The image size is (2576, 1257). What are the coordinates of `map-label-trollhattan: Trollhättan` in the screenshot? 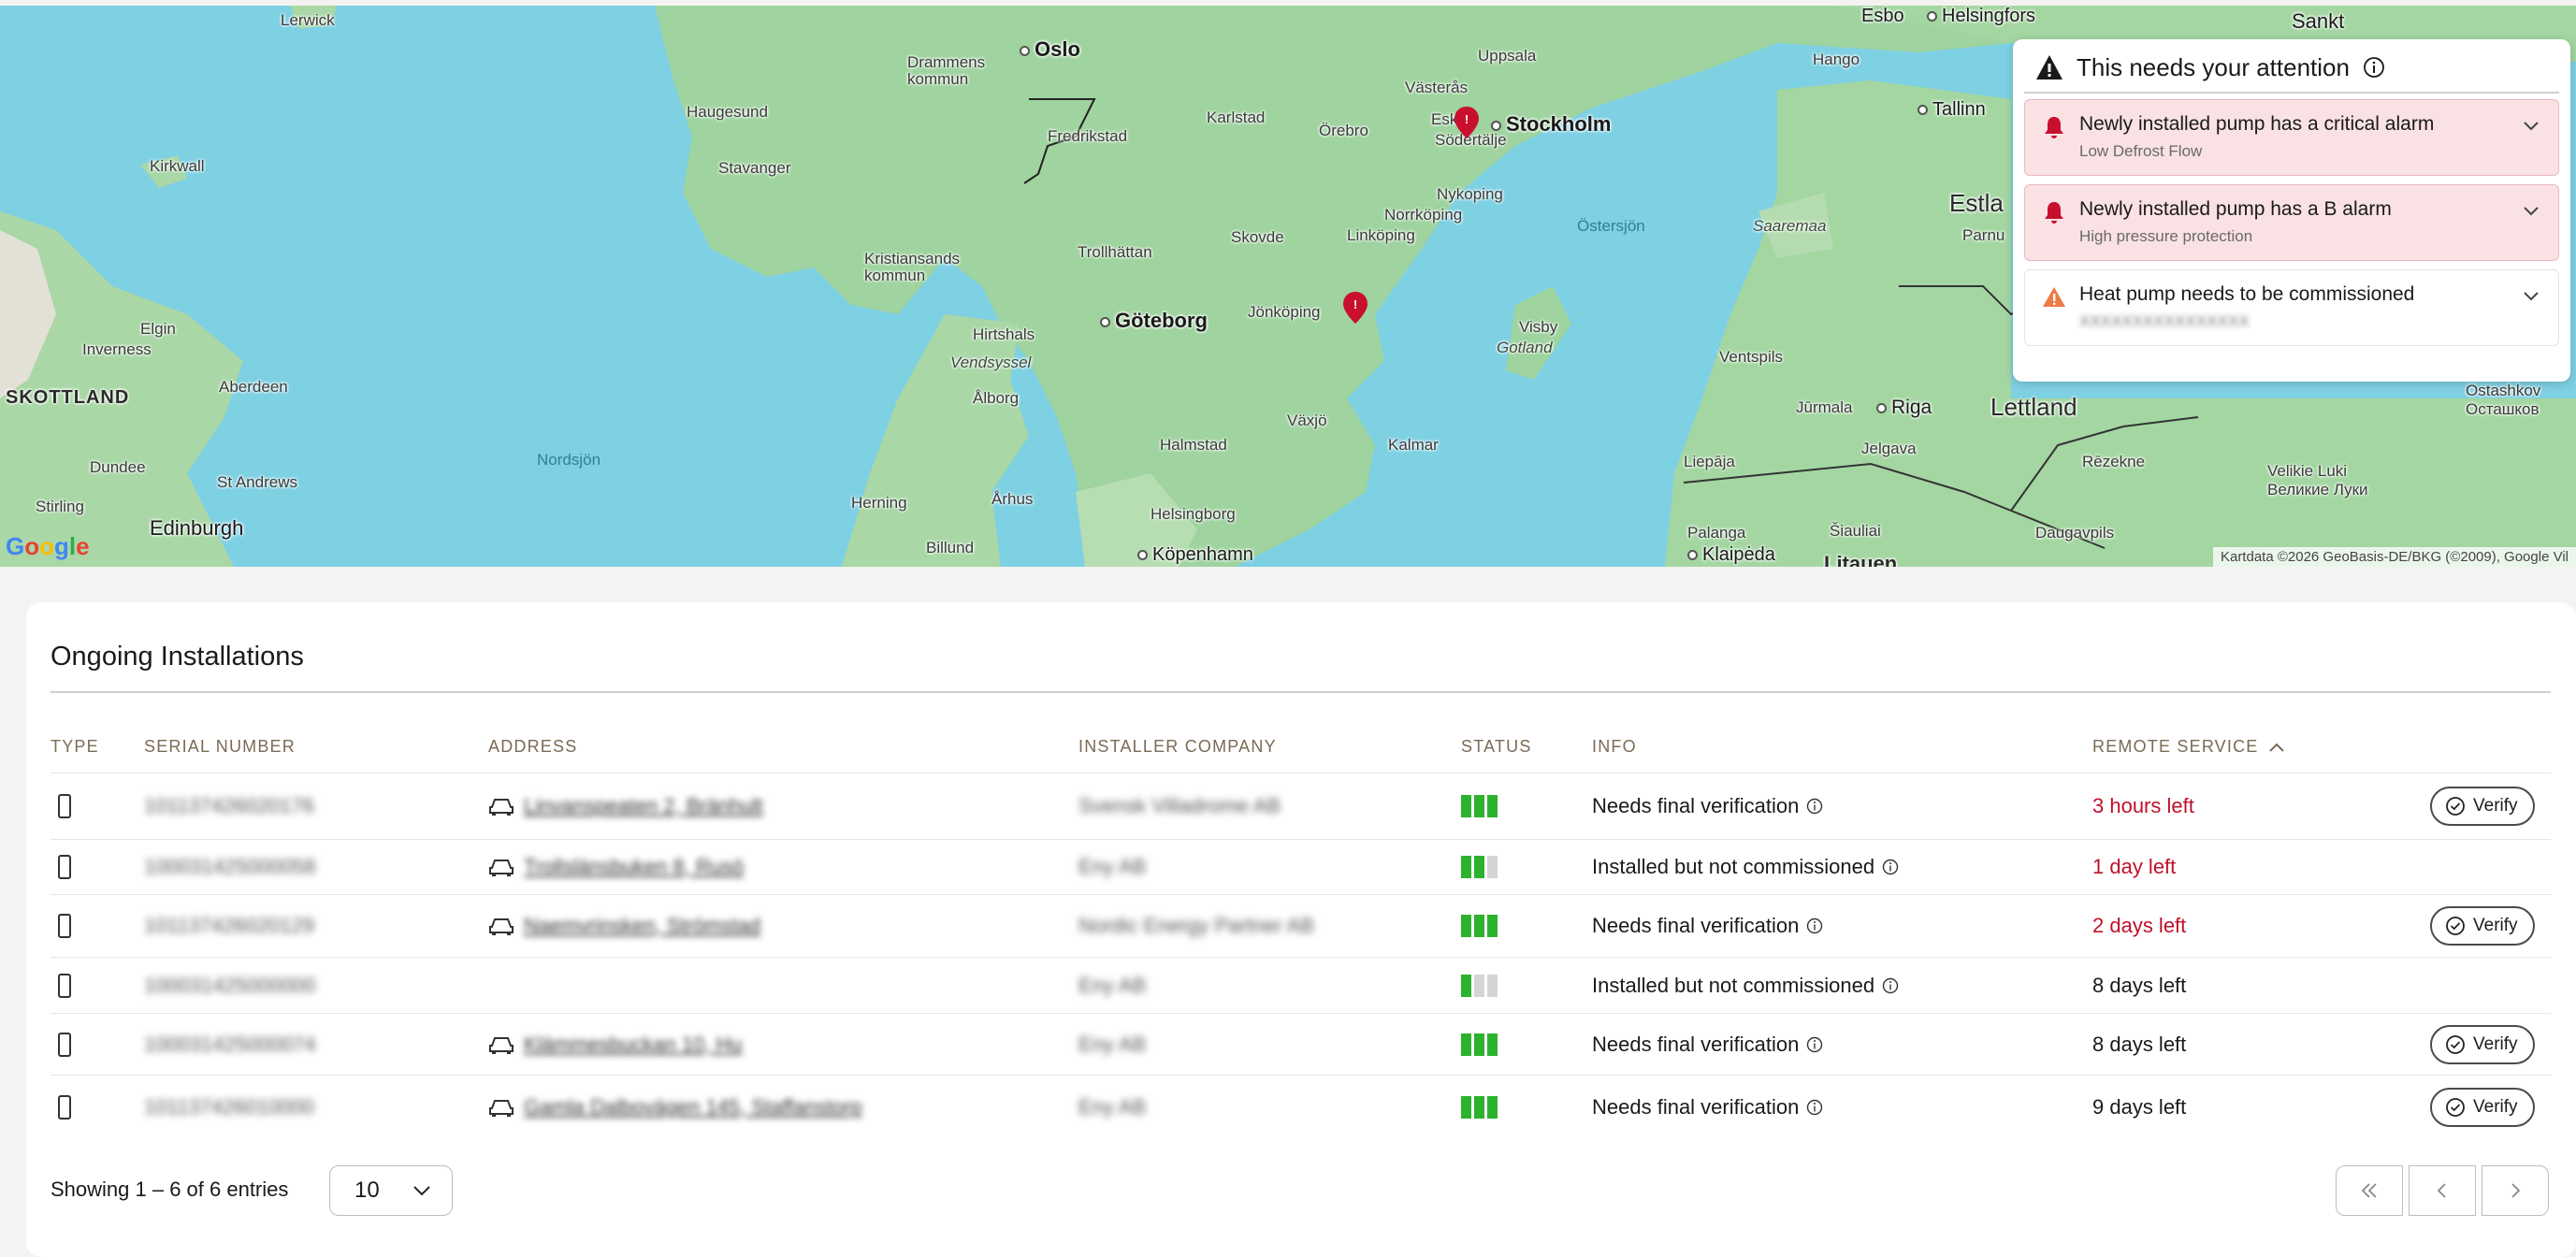 It's located at (1115, 252).